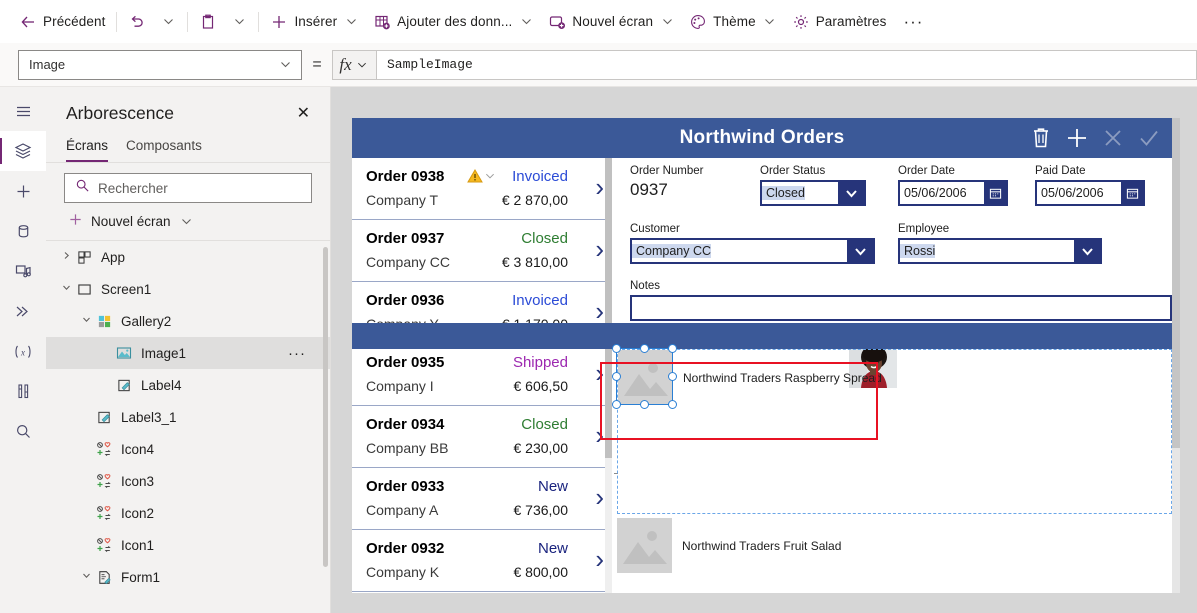 This screenshot has height=613, width=1197. I want to click on amount-label: € 736,00, so click(541, 510).